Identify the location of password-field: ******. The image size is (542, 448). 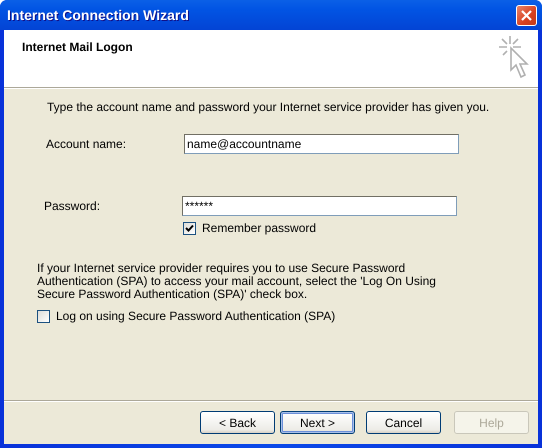
(319, 206).